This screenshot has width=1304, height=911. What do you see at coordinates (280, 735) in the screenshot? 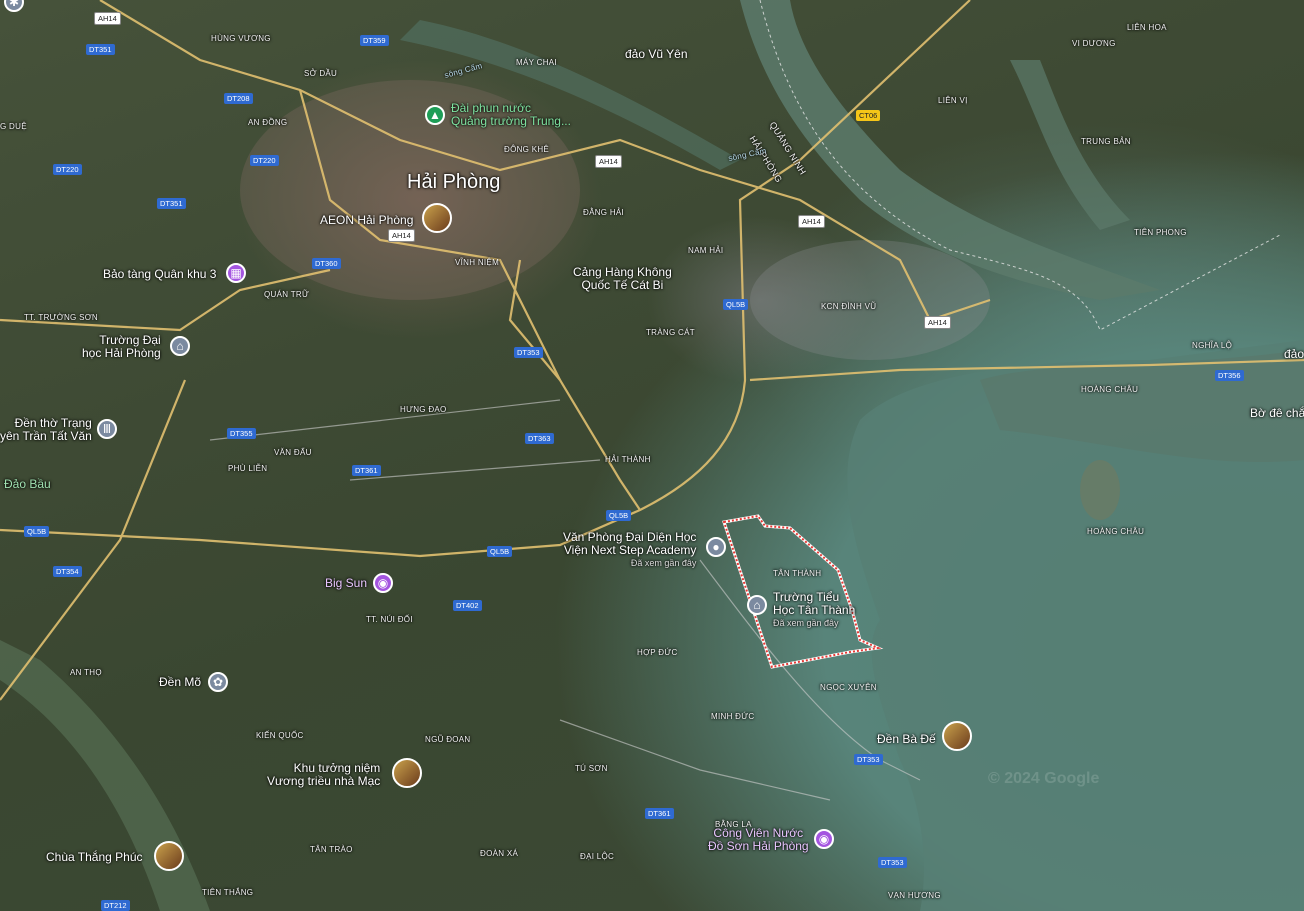
I see `area-label: KIẾN QUỐC` at bounding box center [280, 735].